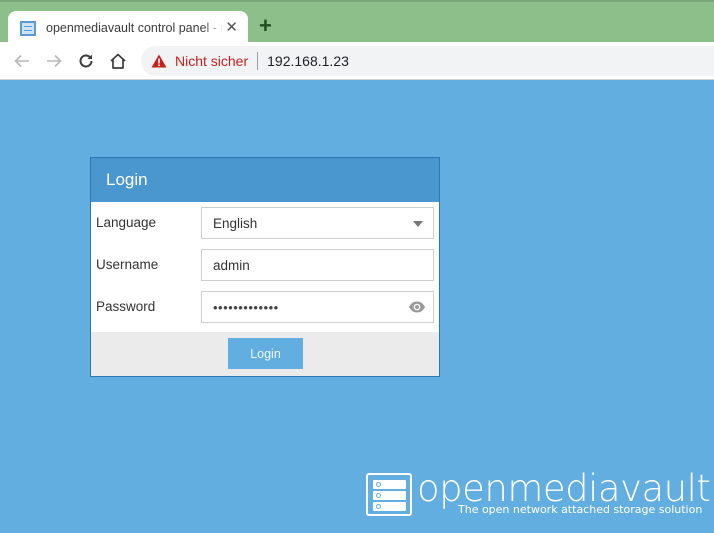 The height and width of the screenshot is (533, 714). I want to click on arrow-right-icon, so click(54, 61).